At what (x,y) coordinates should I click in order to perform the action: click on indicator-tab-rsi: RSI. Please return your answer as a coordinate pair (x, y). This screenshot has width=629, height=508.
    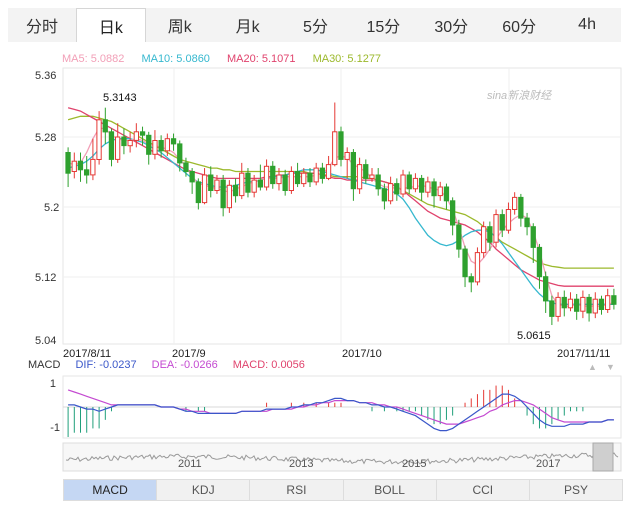
    Looking at the image, I should click on (297, 490).